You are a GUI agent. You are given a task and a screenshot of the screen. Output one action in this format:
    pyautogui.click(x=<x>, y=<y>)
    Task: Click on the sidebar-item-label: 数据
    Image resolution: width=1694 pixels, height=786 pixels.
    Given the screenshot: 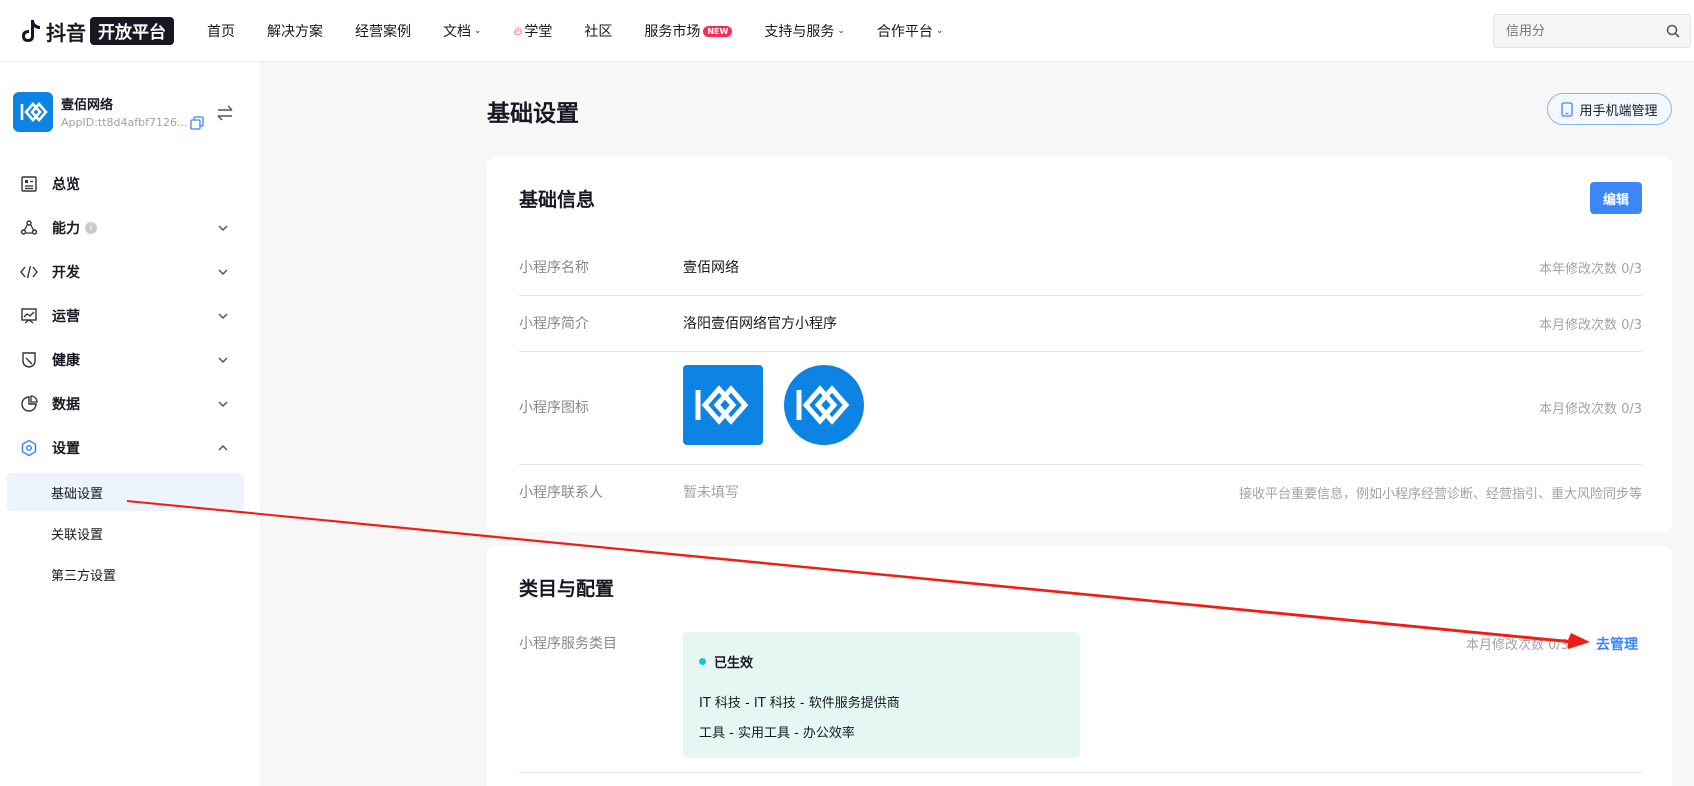 What is the action you would take?
    pyautogui.click(x=66, y=405)
    